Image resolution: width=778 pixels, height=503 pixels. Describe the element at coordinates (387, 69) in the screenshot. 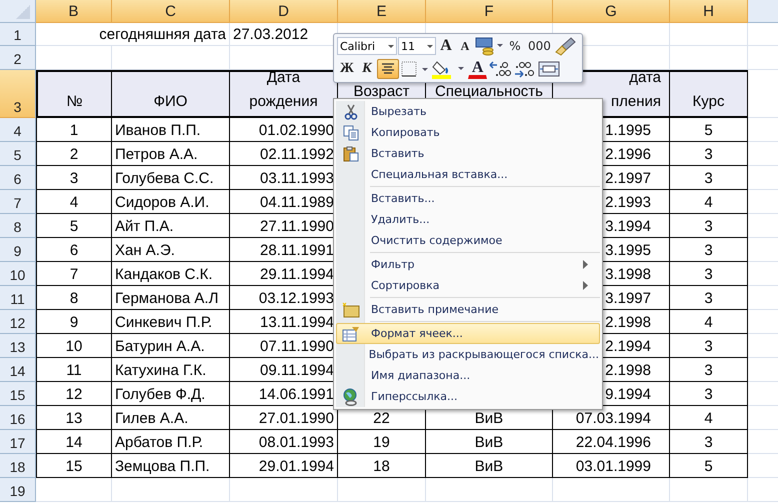

I see `center-align-button` at that location.